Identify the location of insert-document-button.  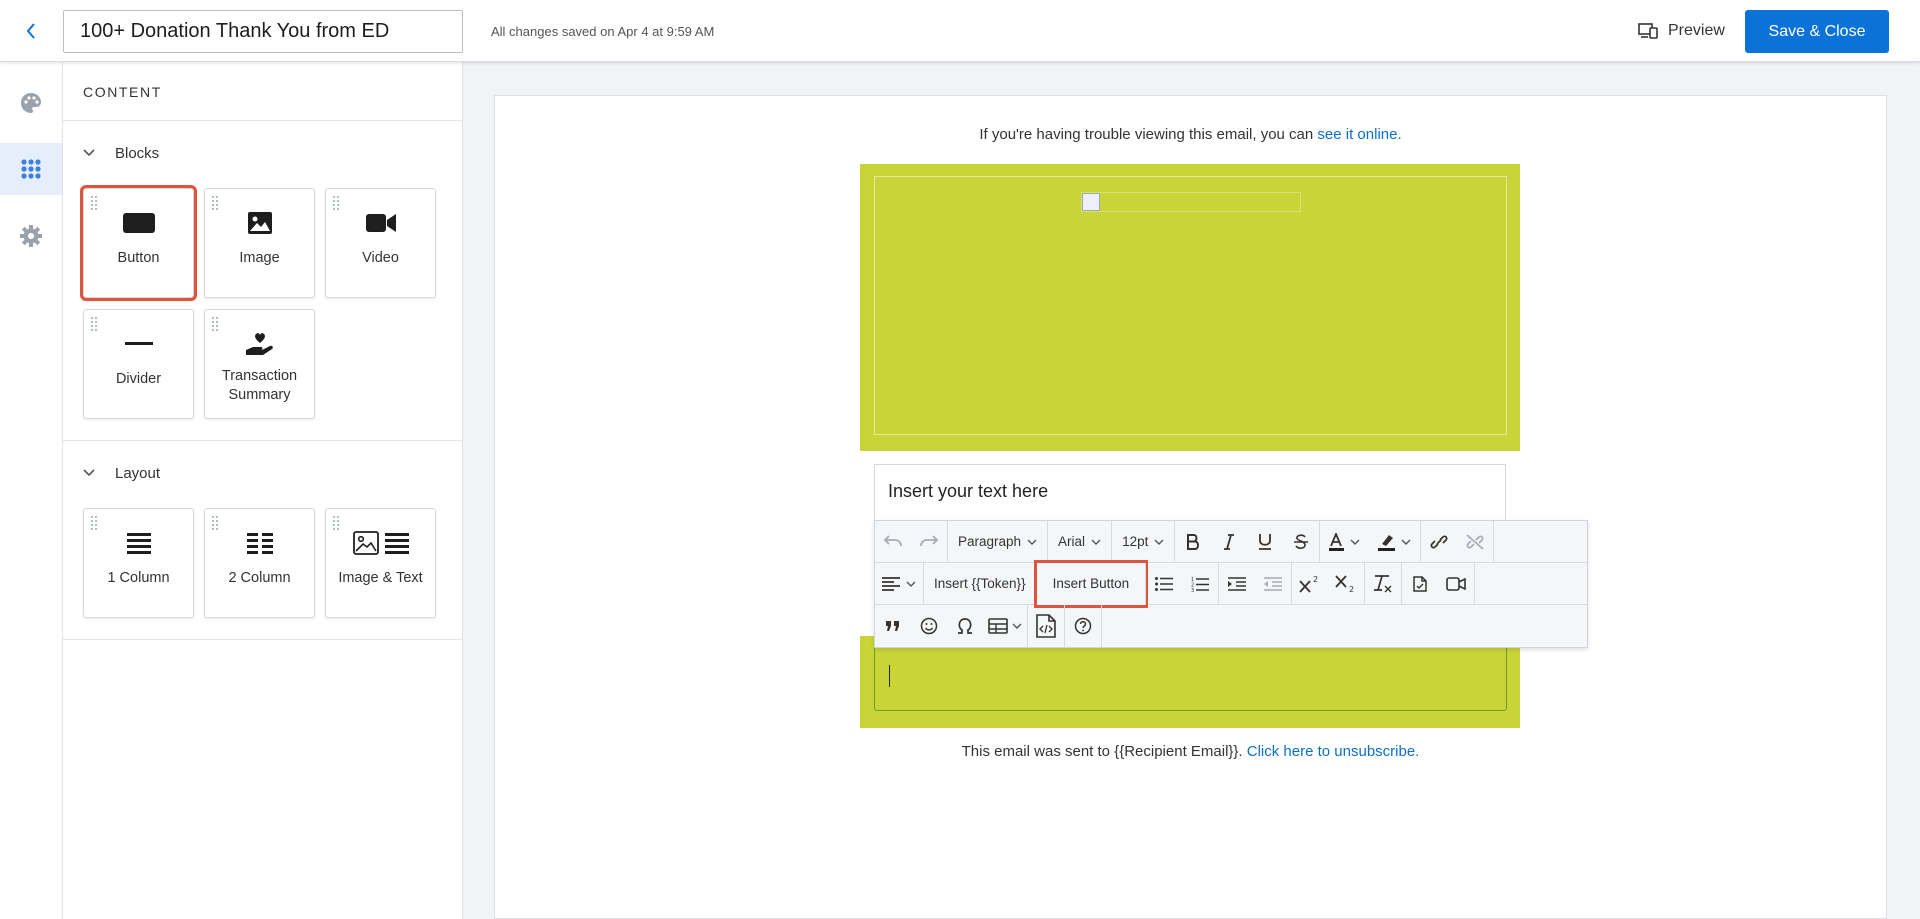
(1420, 584).